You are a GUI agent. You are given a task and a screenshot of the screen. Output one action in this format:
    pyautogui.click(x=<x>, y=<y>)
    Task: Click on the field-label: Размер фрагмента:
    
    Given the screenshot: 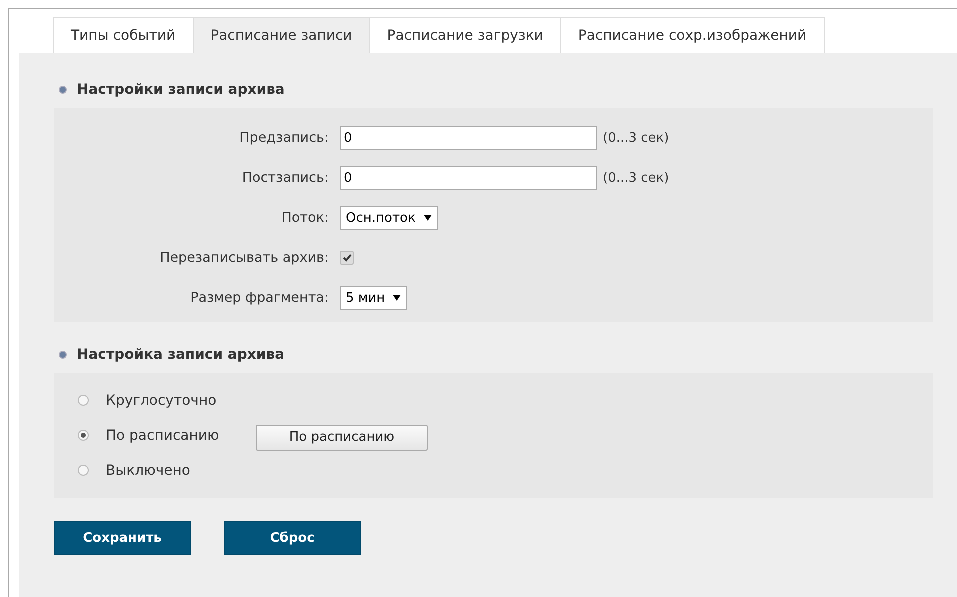 What is the action you would take?
    pyautogui.click(x=260, y=298)
    